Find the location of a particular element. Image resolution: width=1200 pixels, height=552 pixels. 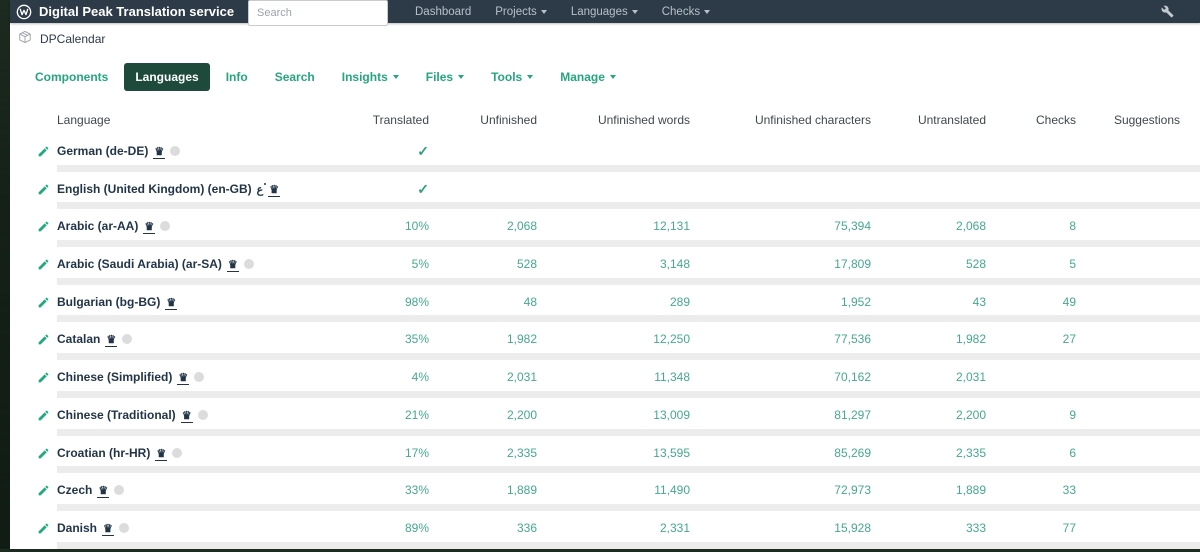

unfinished-cell: 1,889 is located at coordinates (483, 490).